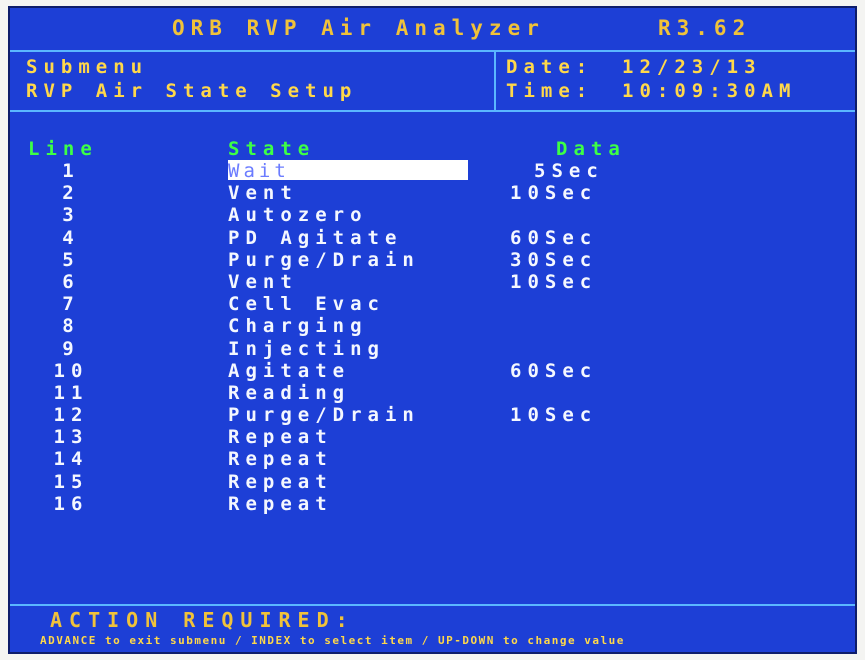 This screenshot has height=660, width=865. Describe the element at coordinates (306, 304) in the screenshot. I see `state-name: Cell Evac` at that location.